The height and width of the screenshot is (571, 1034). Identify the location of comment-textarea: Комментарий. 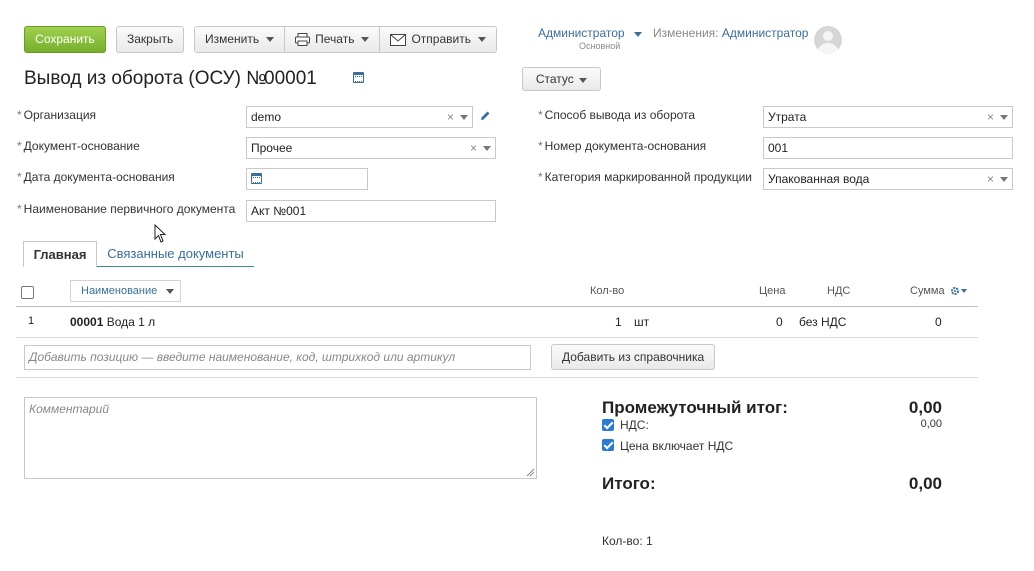
(280, 438).